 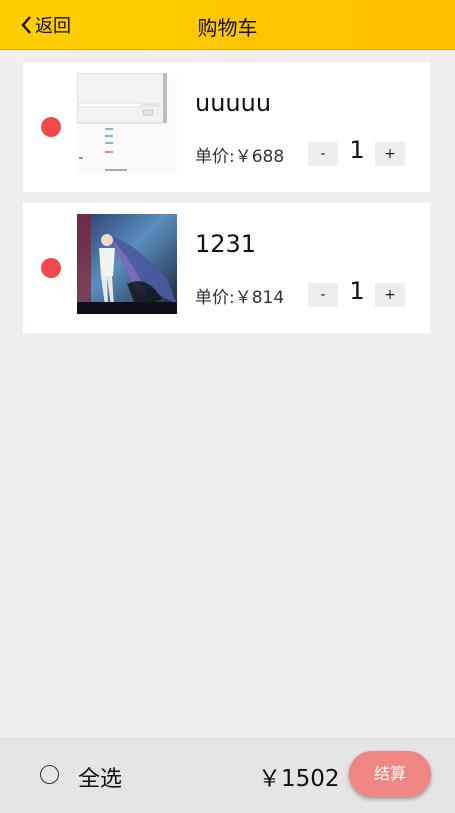 What do you see at coordinates (49, 774) in the screenshot?
I see `select-all-radio` at bounding box center [49, 774].